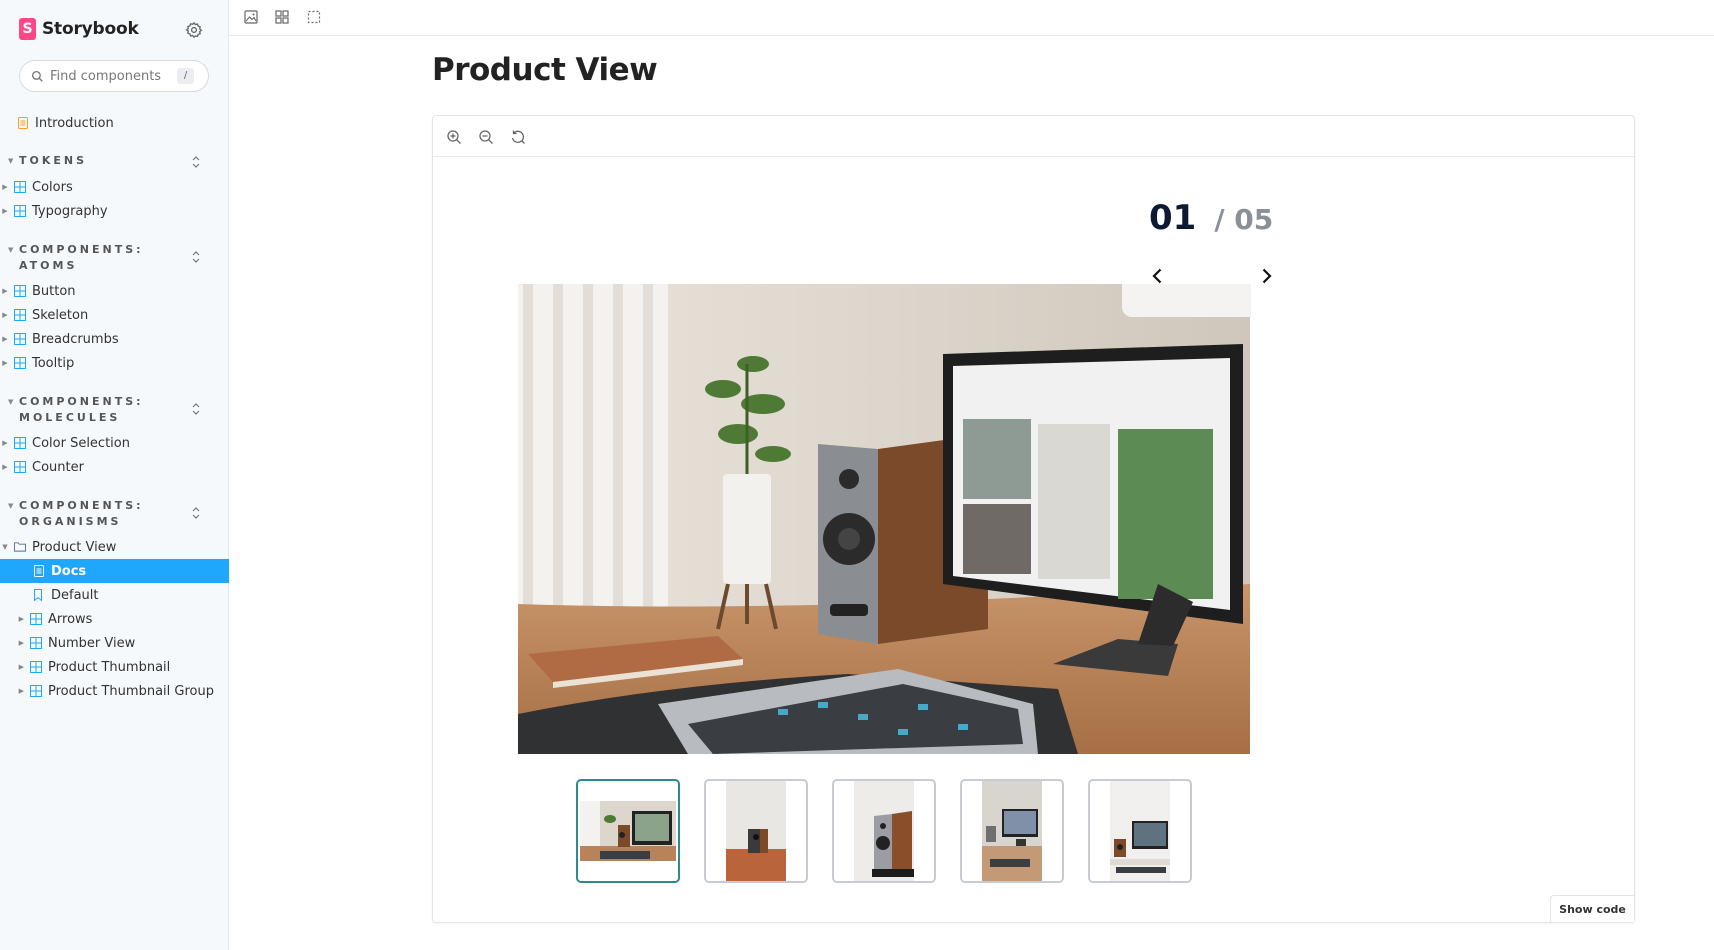 This screenshot has width=1714, height=950. What do you see at coordinates (518, 137) in the screenshot?
I see `zoom-reset-icon` at bounding box center [518, 137].